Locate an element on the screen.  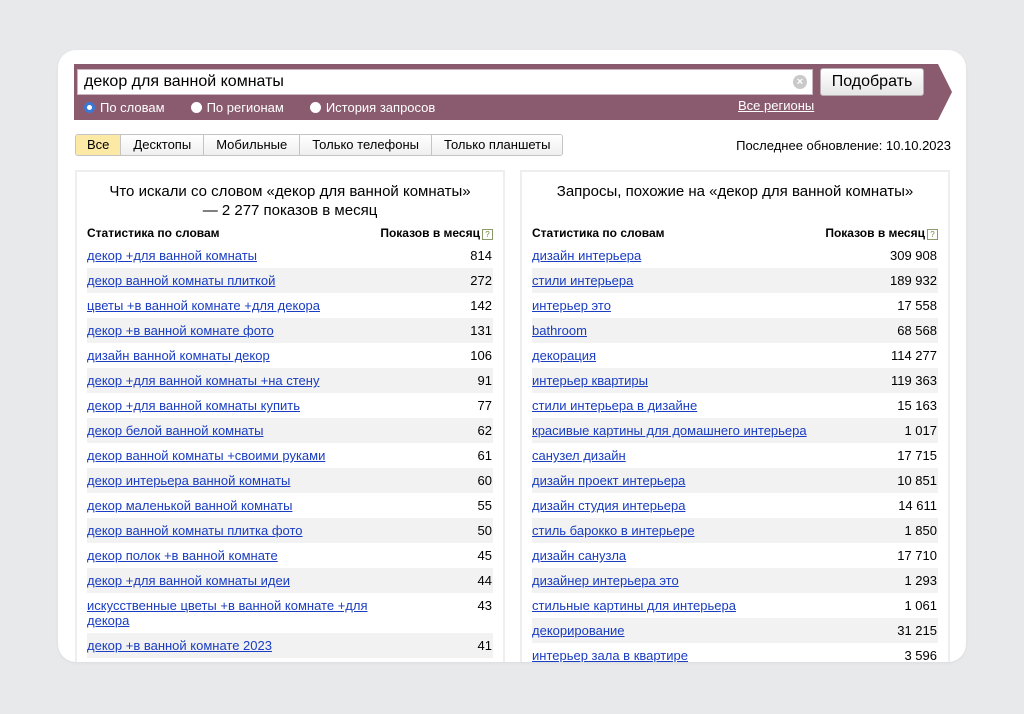
impressions-count: 43 is located at coordinates (484, 605).